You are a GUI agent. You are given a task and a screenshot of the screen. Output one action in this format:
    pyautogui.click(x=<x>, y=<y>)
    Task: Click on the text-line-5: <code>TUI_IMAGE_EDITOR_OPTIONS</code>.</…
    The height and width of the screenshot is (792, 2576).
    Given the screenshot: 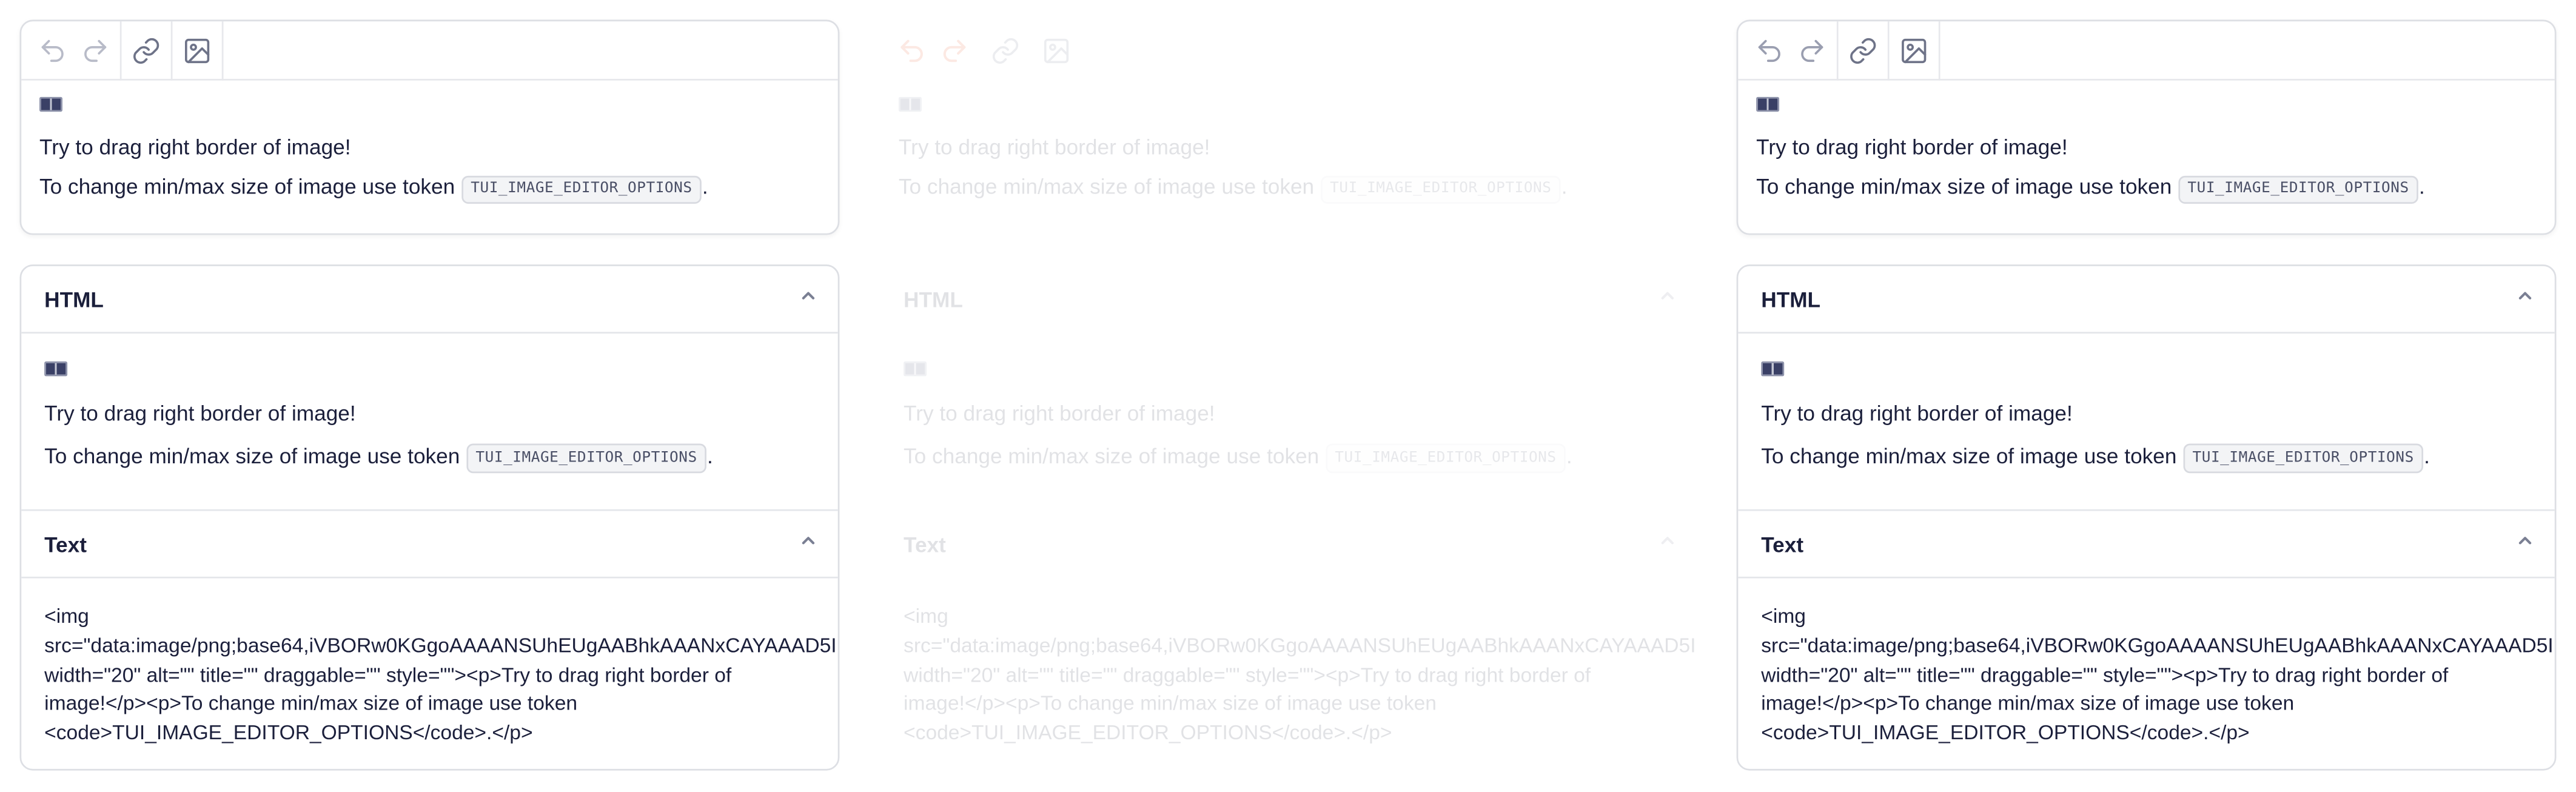 What is the action you would take?
    pyautogui.click(x=2005, y=733)
    